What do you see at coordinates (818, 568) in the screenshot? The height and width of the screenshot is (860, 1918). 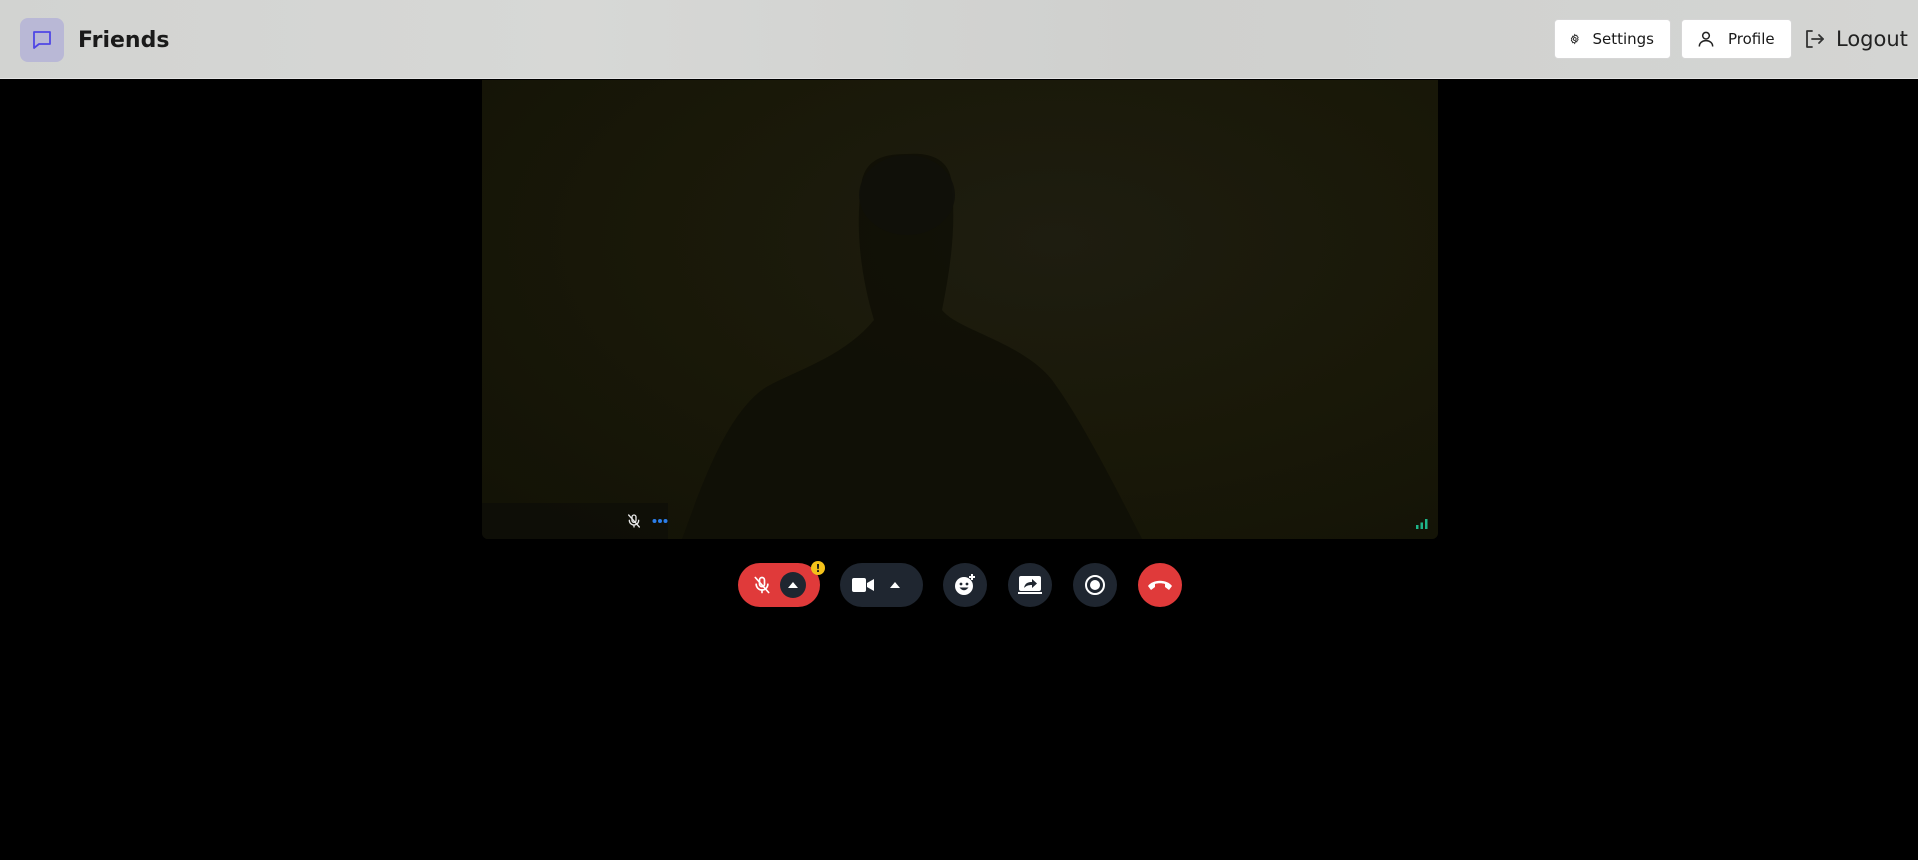 I see `mic-warning-badge: !` at bounding box center [818, 568].